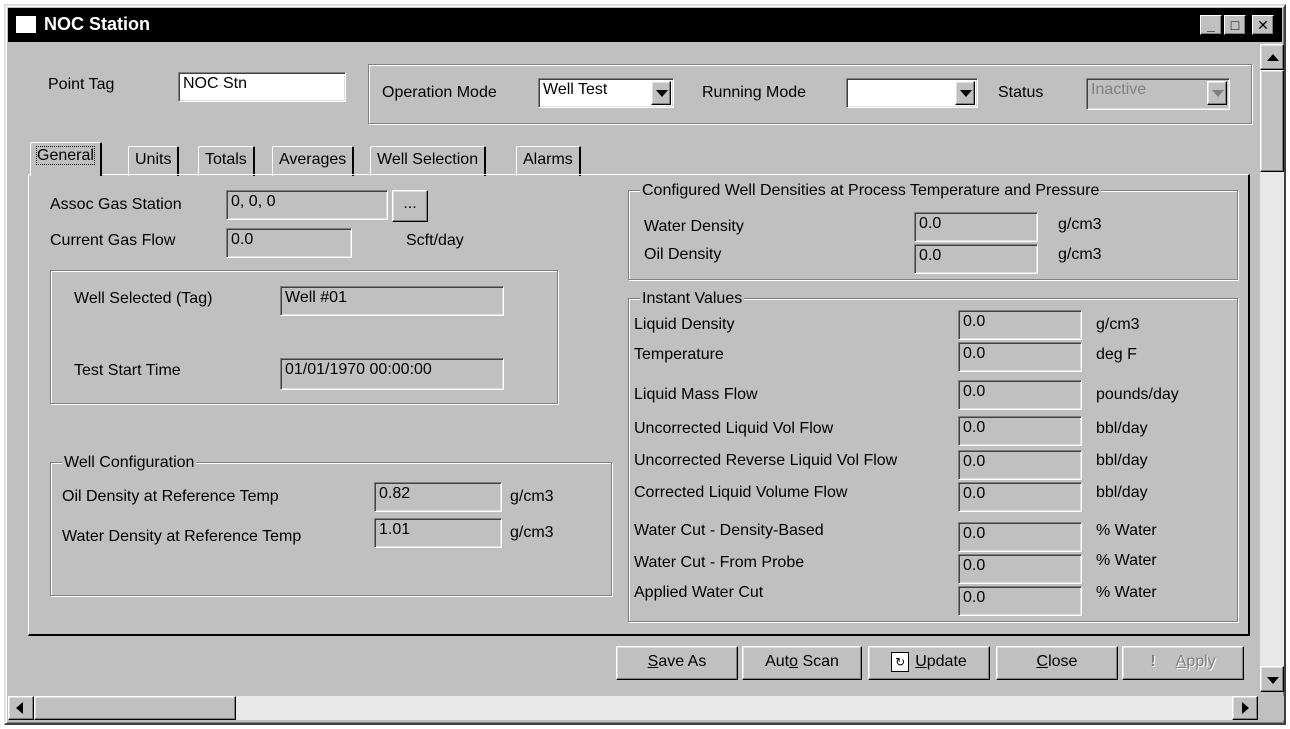  What do you see at coordinates (1245, 708) in the screenshot?
I see `scroll-right-button` at bounding box center [1245, 708].